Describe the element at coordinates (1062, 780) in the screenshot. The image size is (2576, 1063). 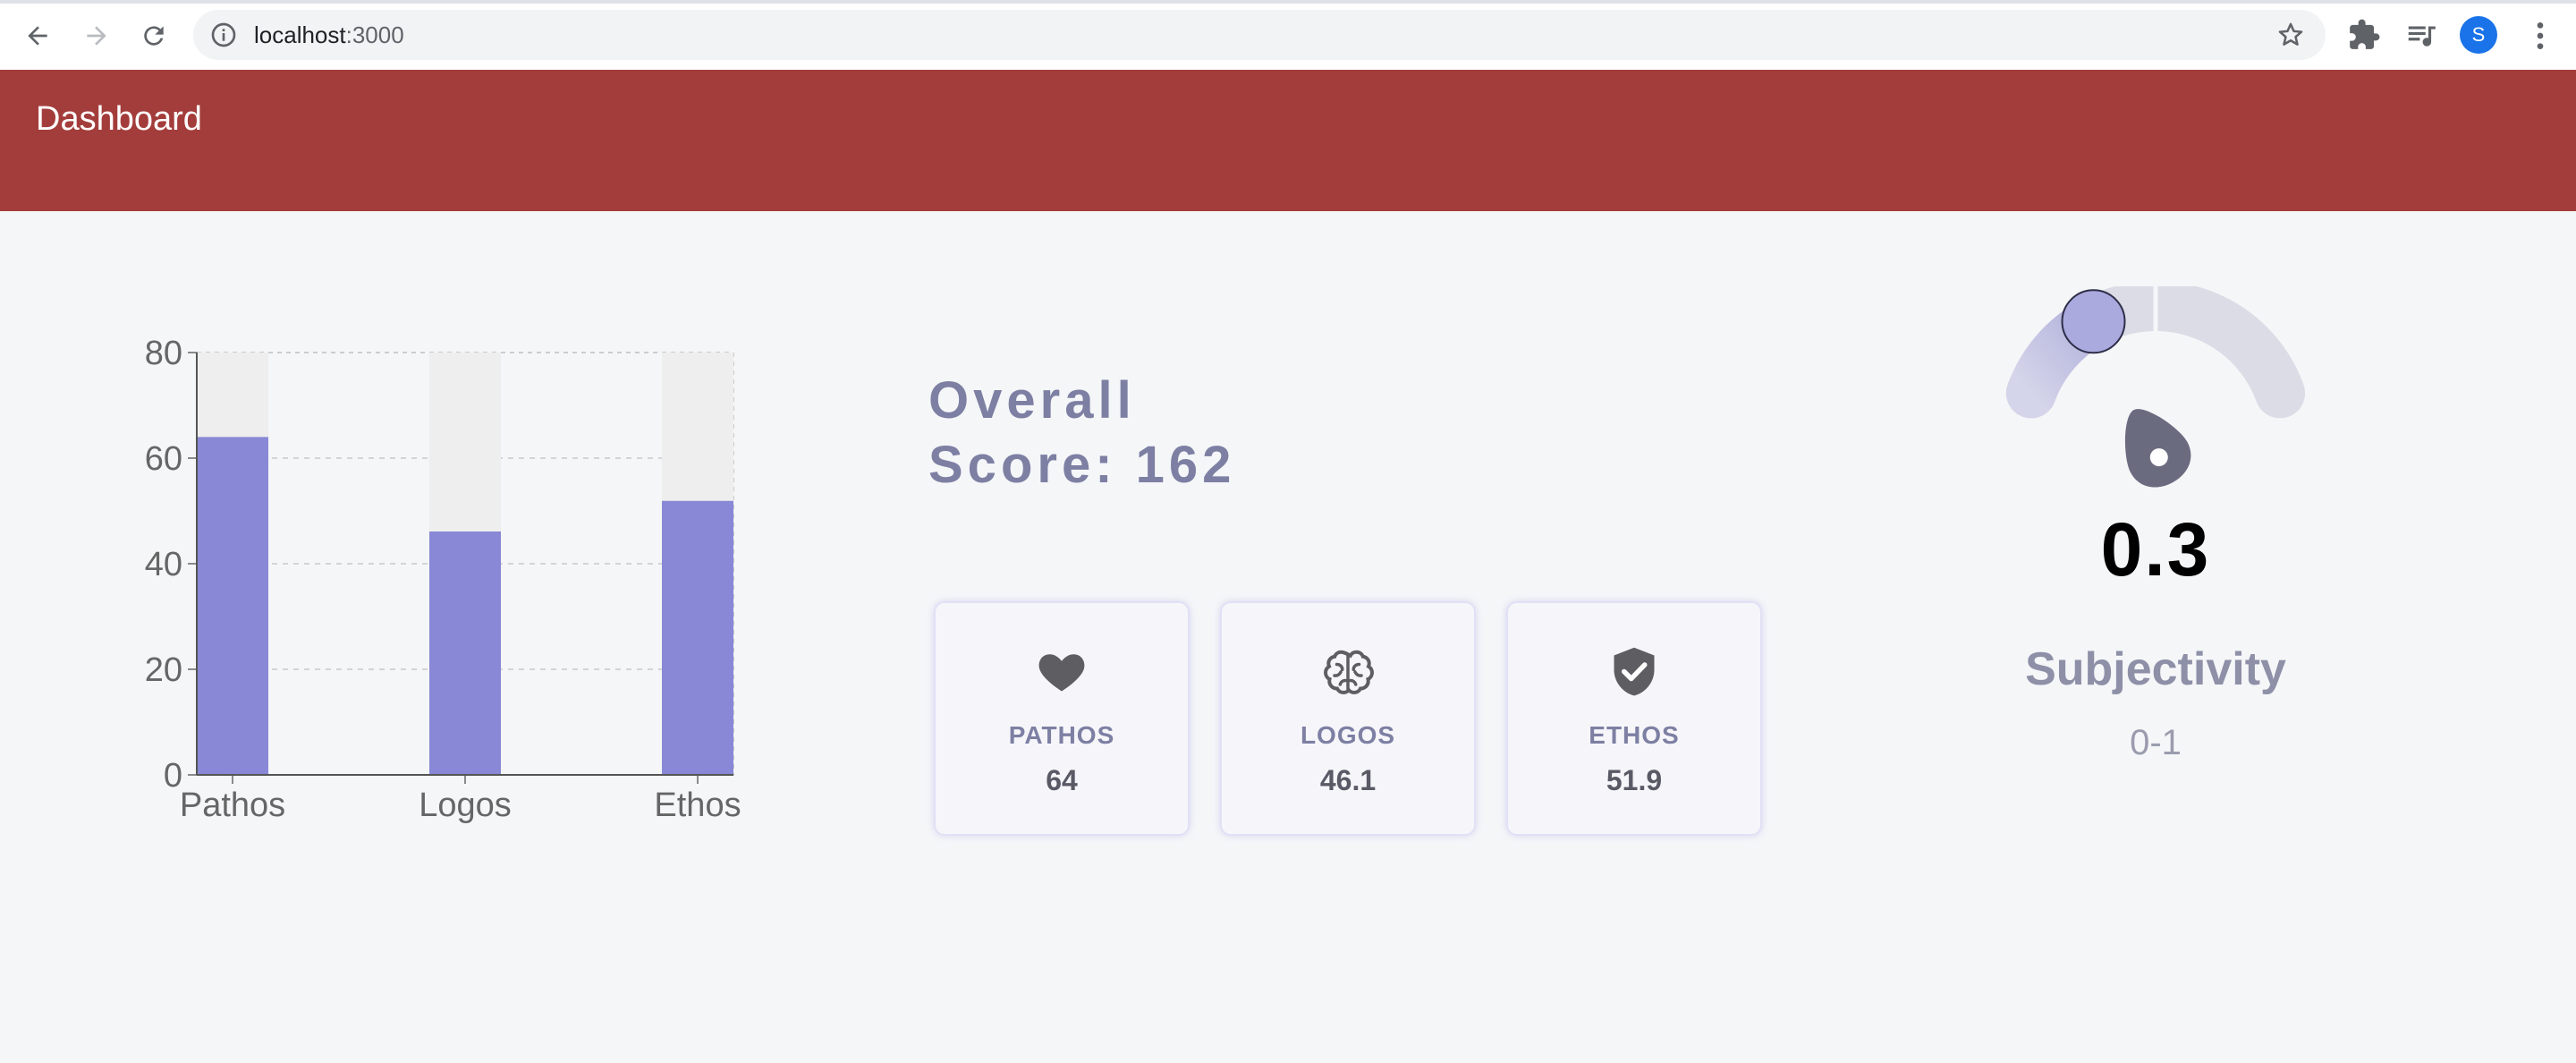
I see `card-value: 64` at that location.